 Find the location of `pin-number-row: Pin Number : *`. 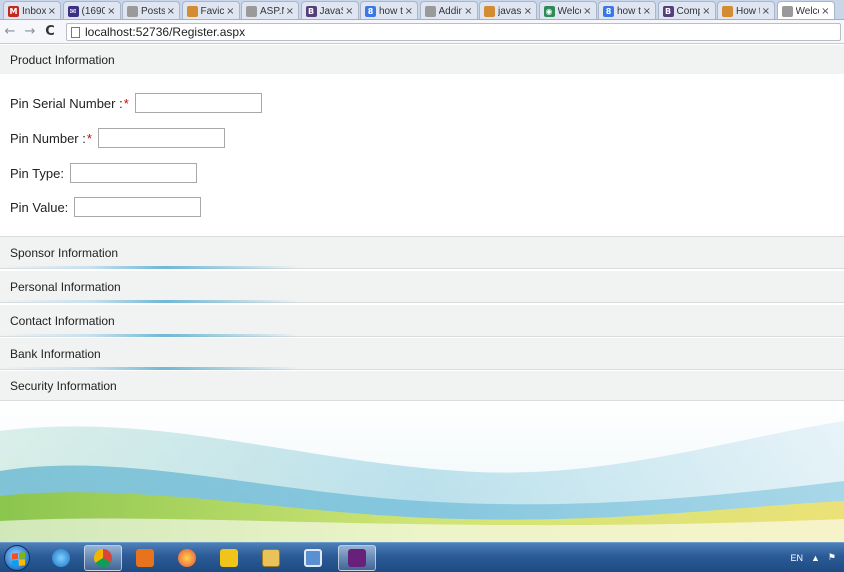

pin-number-row: Pin Number : * is located at coordinates (117, 138).